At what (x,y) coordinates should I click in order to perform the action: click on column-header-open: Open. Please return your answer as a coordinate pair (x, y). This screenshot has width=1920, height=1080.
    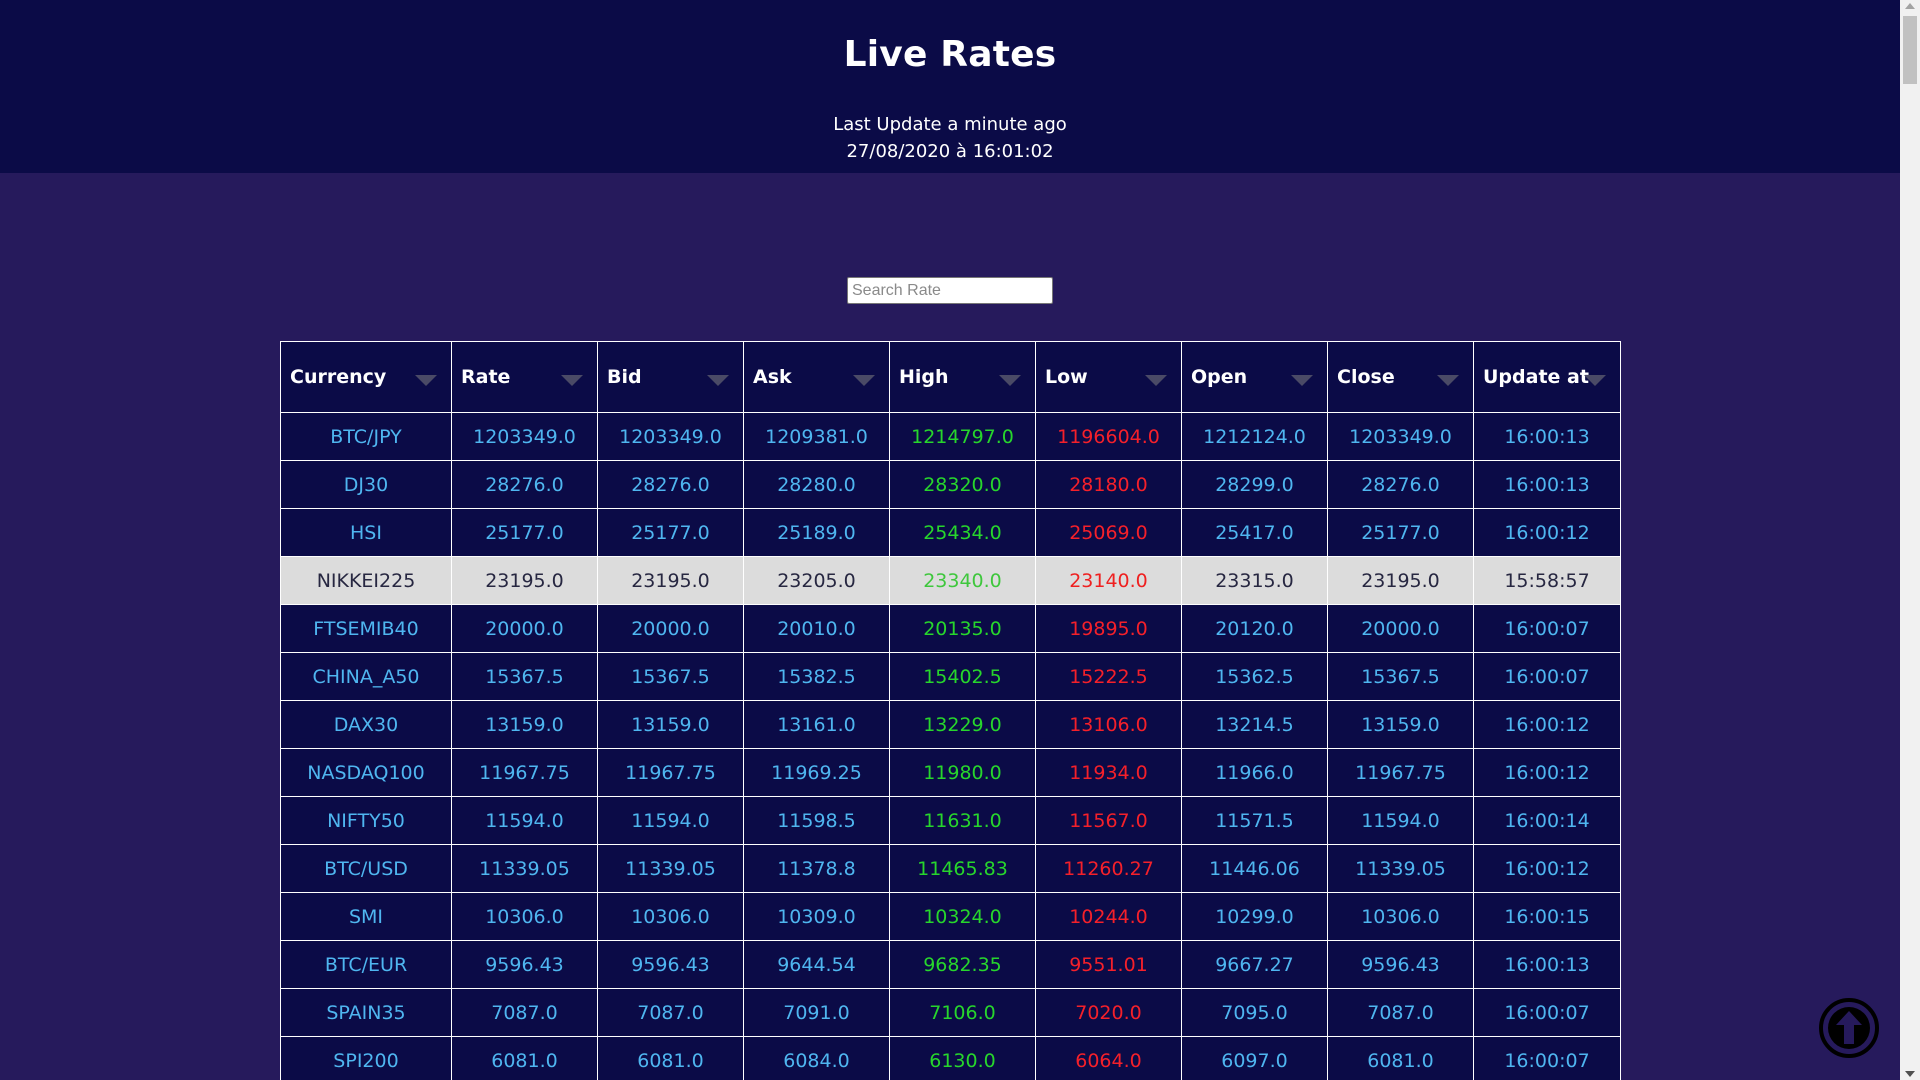
    Looking at the image, I should click on (1254, 377).